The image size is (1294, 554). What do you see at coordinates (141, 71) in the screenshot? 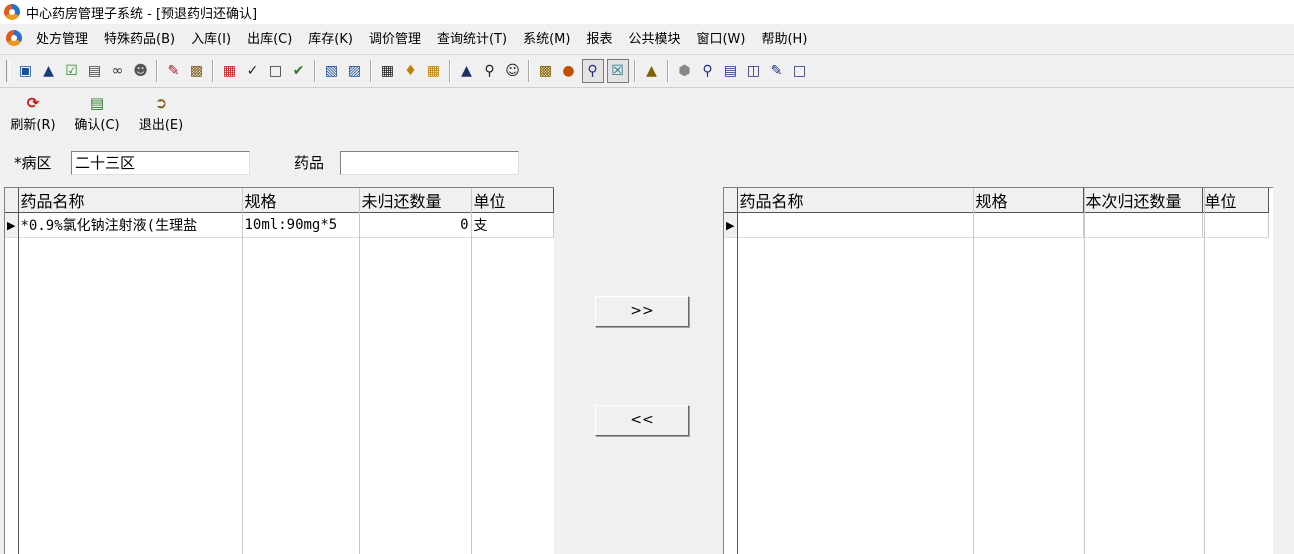
I see `people-icon: ☻` at bounding box center [141, 71].